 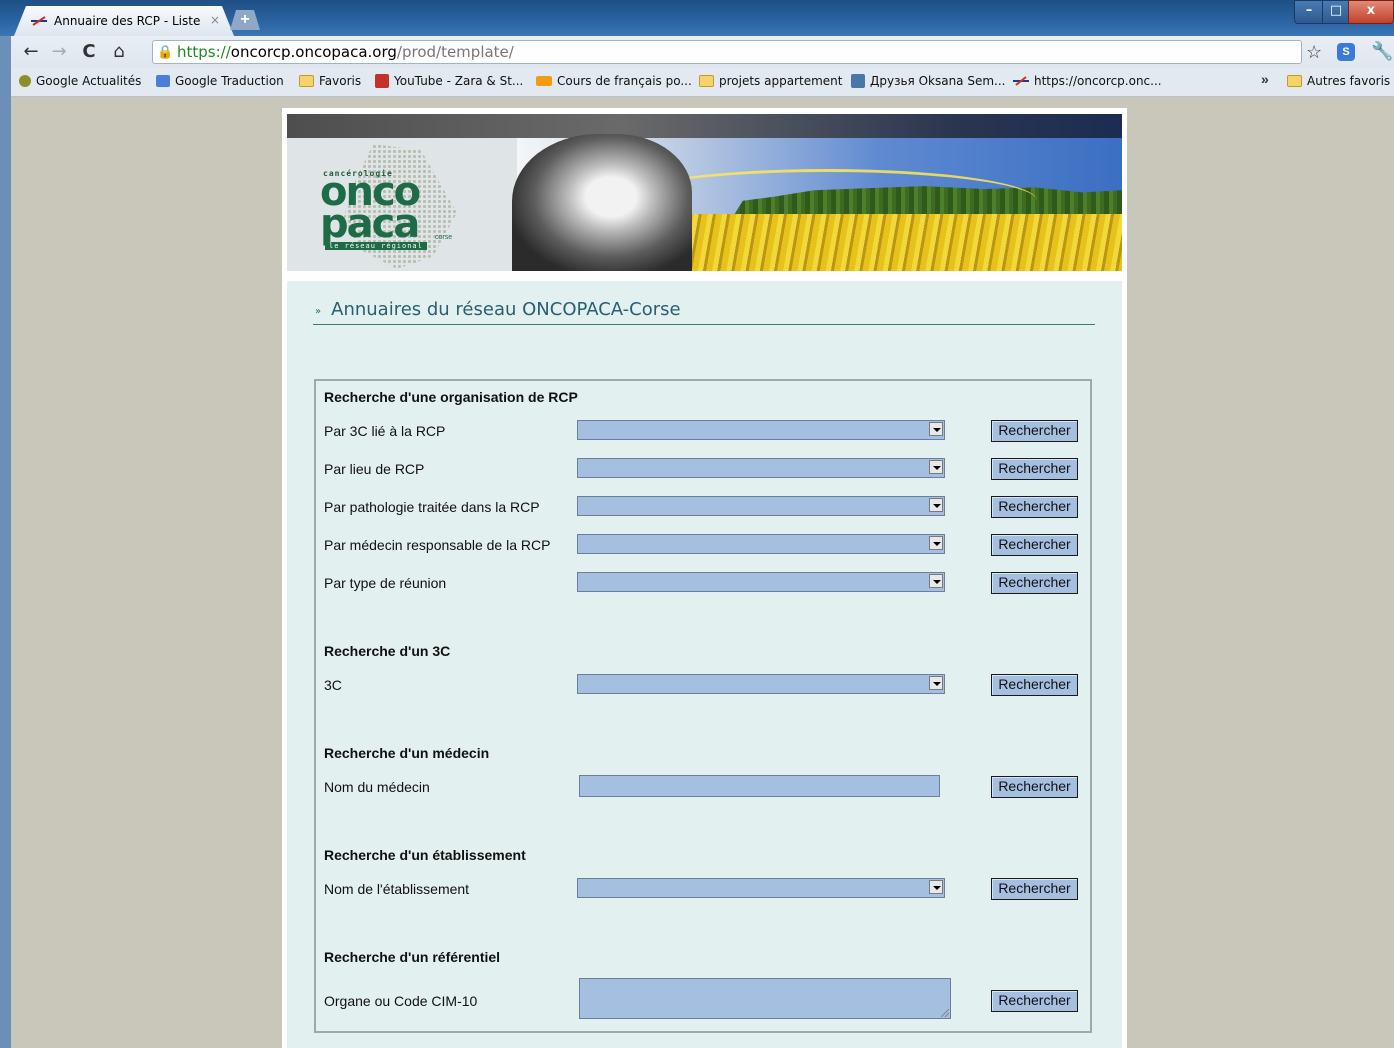 What do you see at coordinates (1034, 507) in the screenshot?
I see `search-button-rcp-pathologie: Rechercher` at bounding box center [1034, 507].